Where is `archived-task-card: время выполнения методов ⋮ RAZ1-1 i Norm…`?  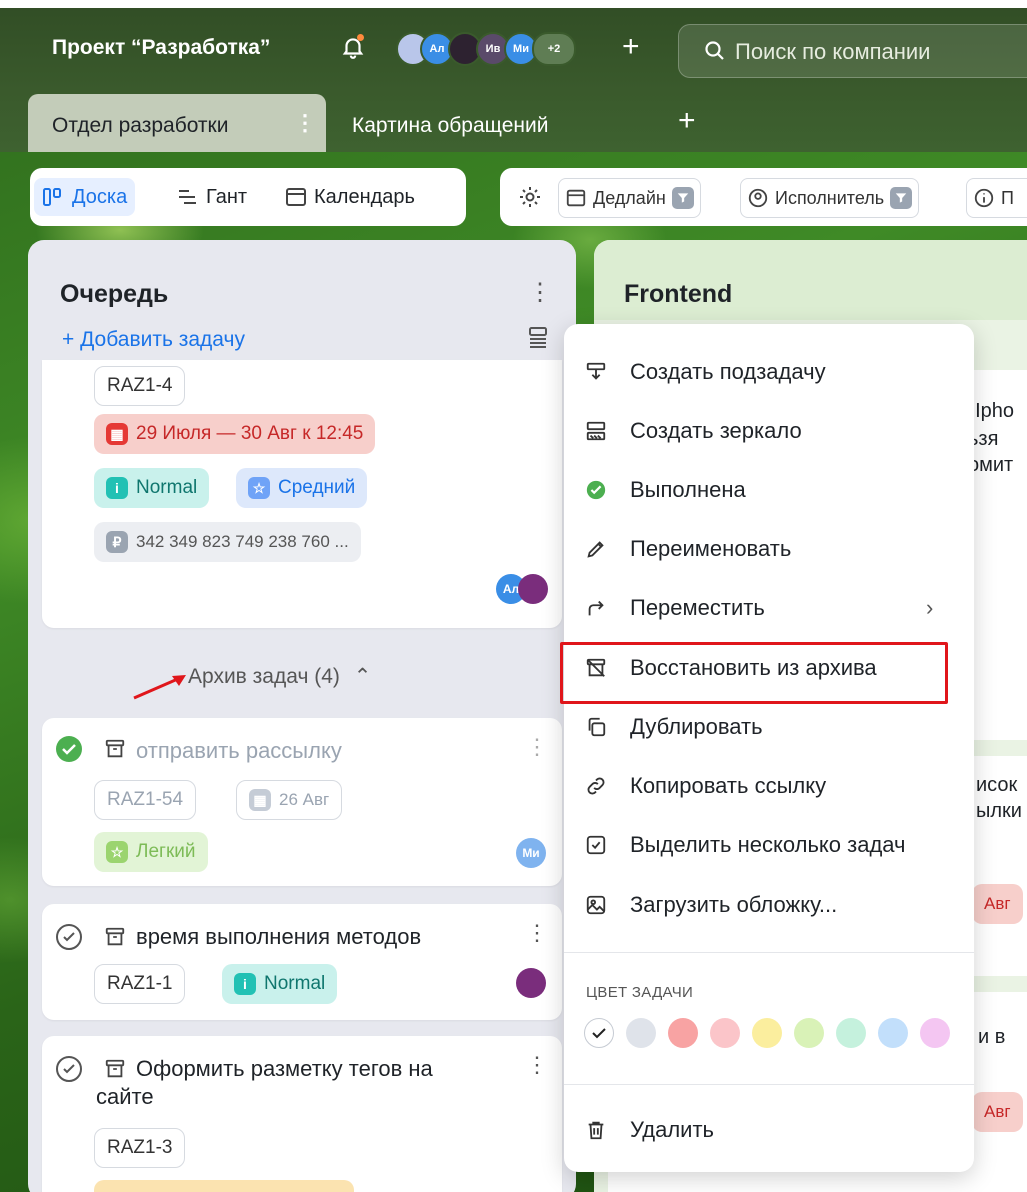
archived-task-card: время выполнения методов ⋮ RAZ1-1 i Norm… is located at coordinates (302, 962).